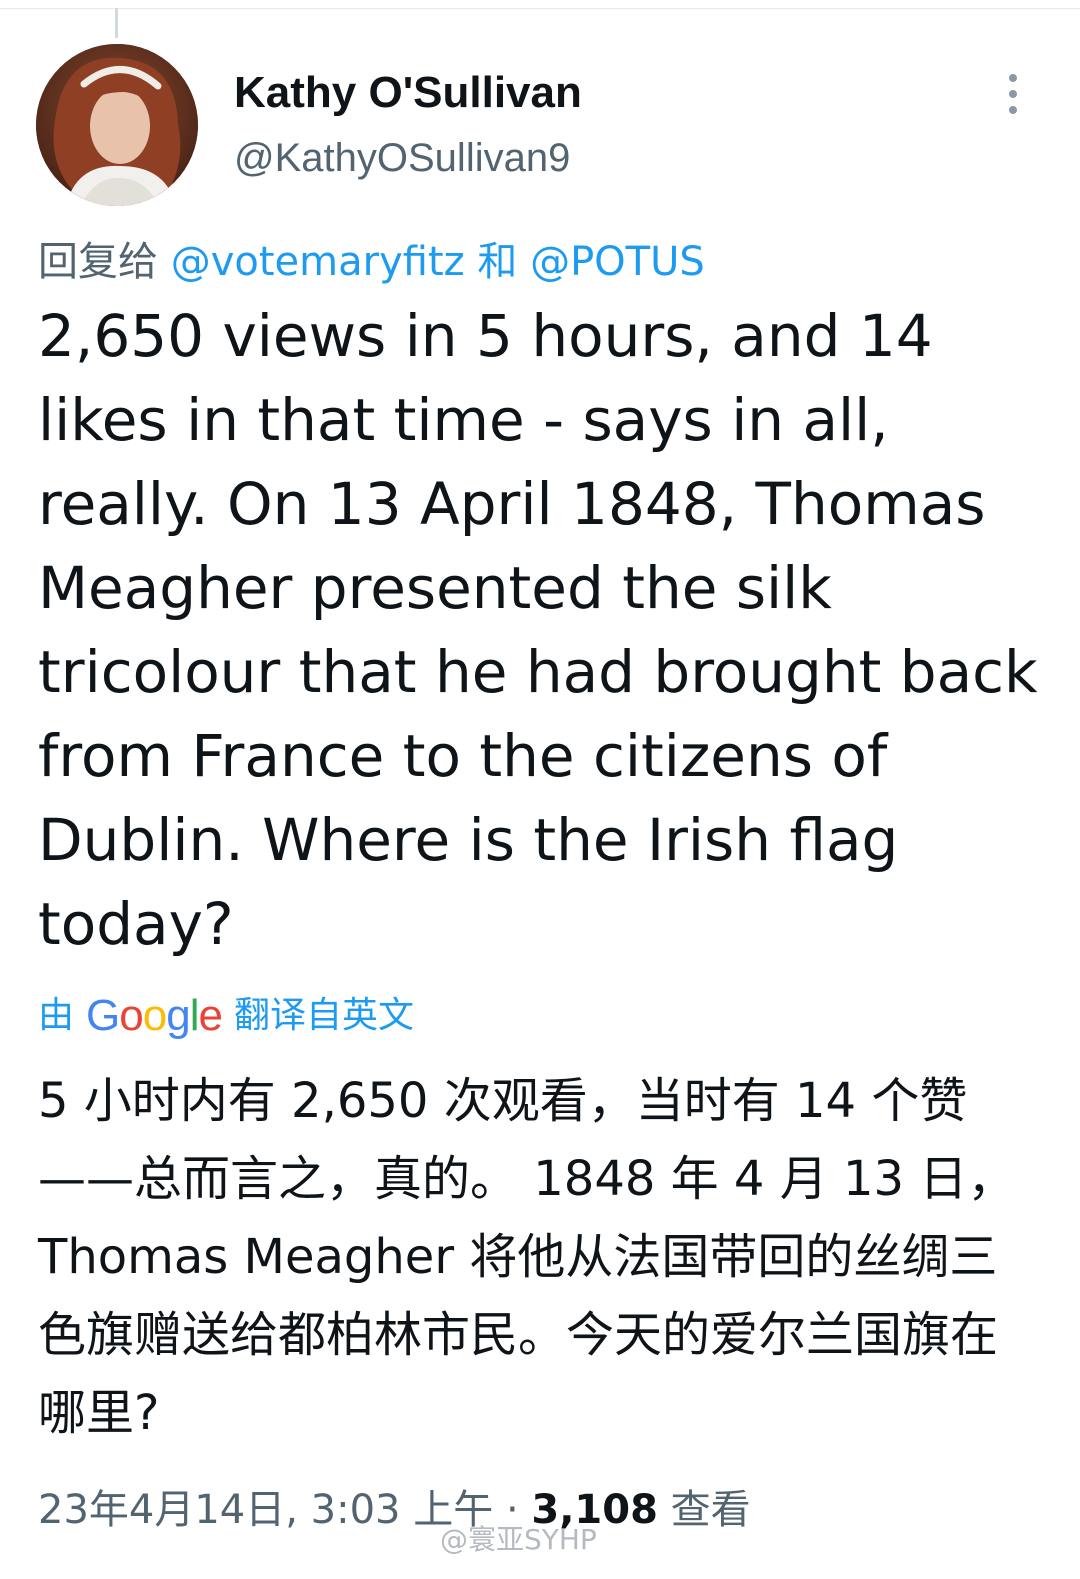 The image size is (1080, 1579). Describe the element at coordinates (98, 262) in the screenshot. I see `reply-prefix: 回复给` at that location.